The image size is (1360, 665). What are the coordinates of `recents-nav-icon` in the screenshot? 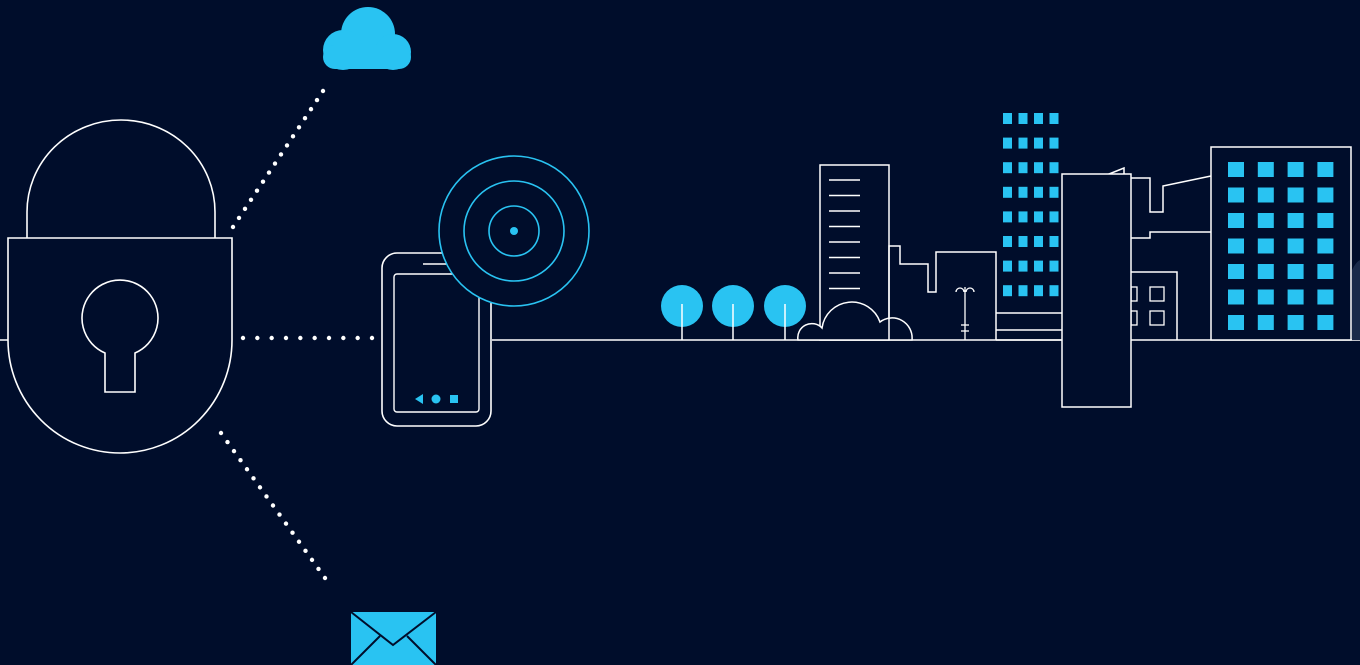 It's located at (454, 399).